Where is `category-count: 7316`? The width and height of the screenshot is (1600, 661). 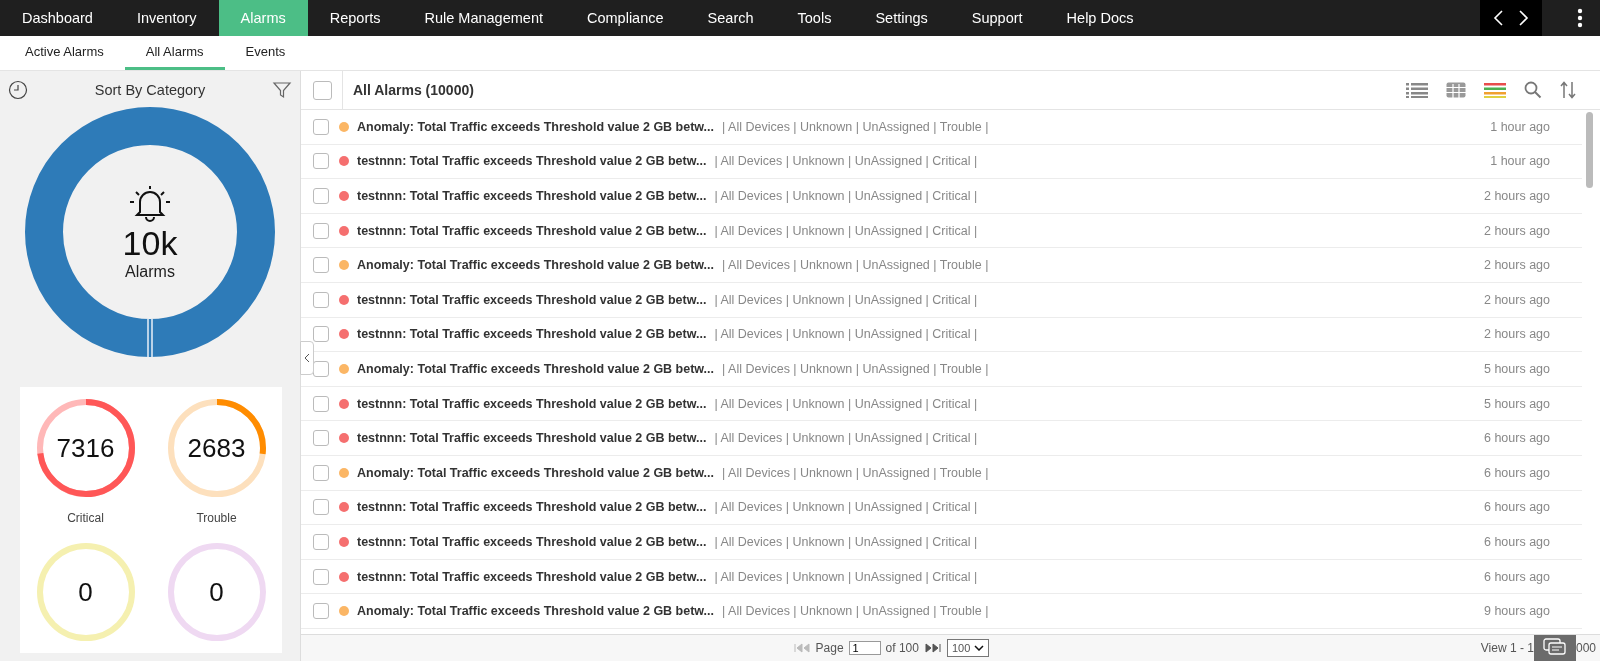 category-count: 7316 is located at coordinates (85, 448).